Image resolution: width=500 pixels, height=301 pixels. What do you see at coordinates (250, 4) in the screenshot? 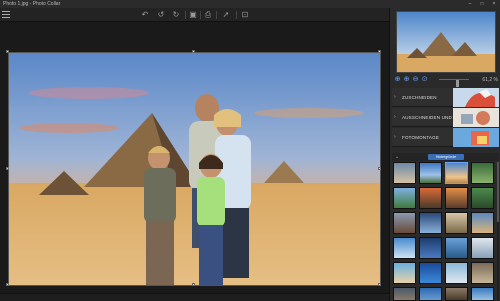
I see `title-bar: Photo 1.jpg - Photo Collar – □ ×` at bounding box center [250, 4].